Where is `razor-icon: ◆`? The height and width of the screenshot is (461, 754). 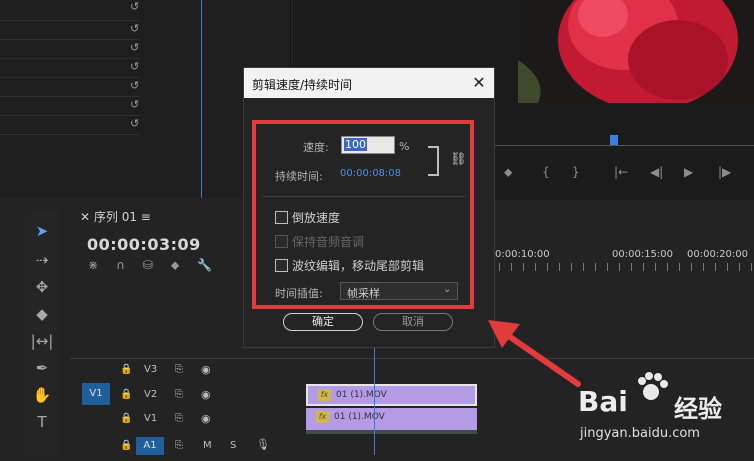
razor-icon: ◆ is located at coordinates (42, 314).